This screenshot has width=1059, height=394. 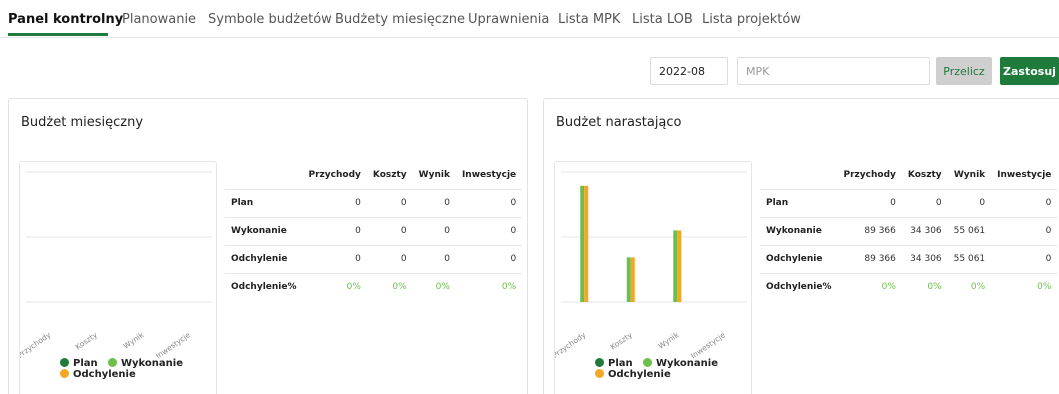 I want to click on active-tab-indicator, so click(x=58, y=34).